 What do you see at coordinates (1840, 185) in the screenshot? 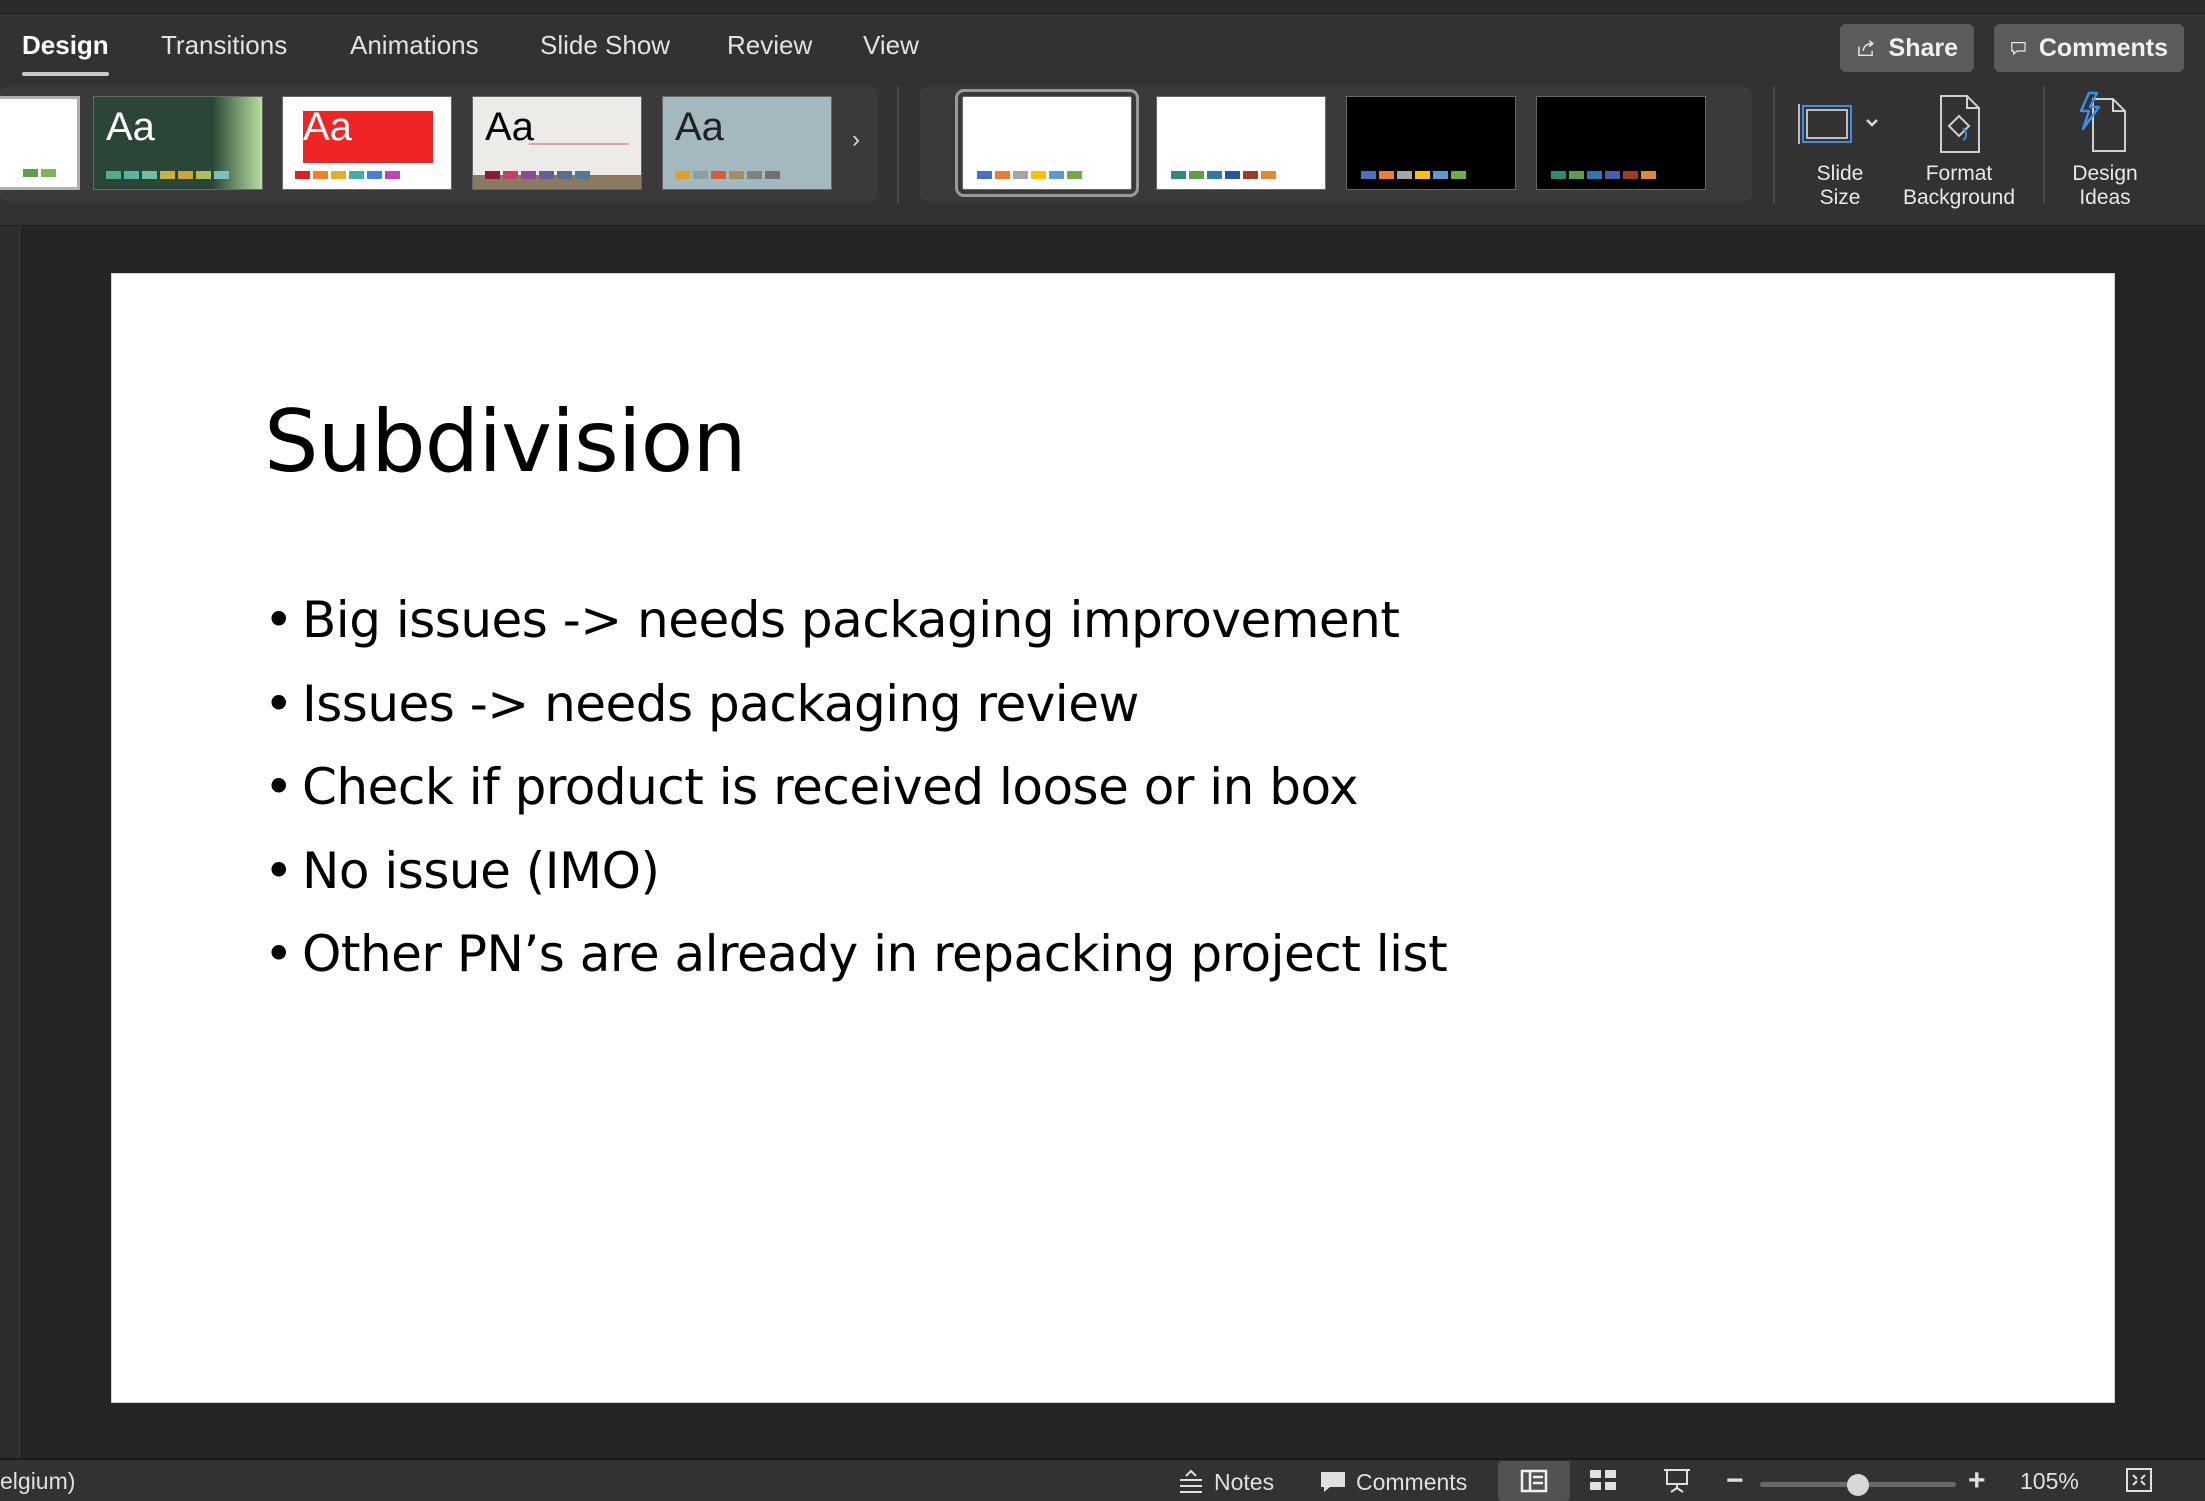
I see `slide-size-label: Slide Size` at bounding box center [1840, 185].